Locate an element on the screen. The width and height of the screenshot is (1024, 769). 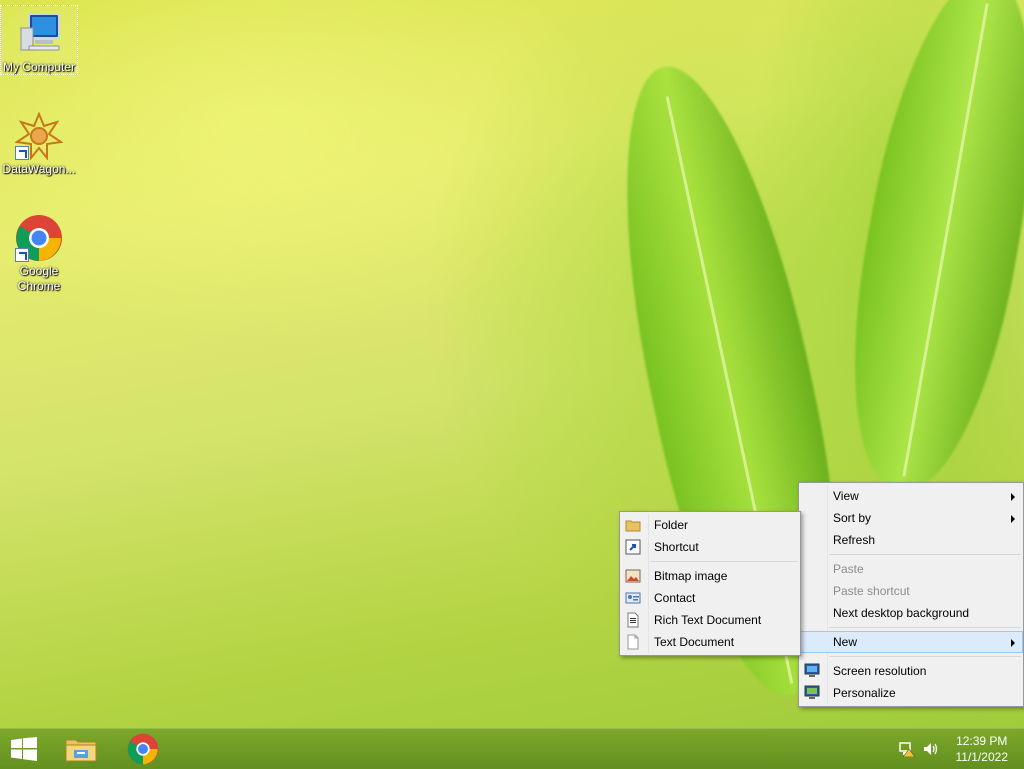
file-explorer-icon is located at coordinates (81, 750).